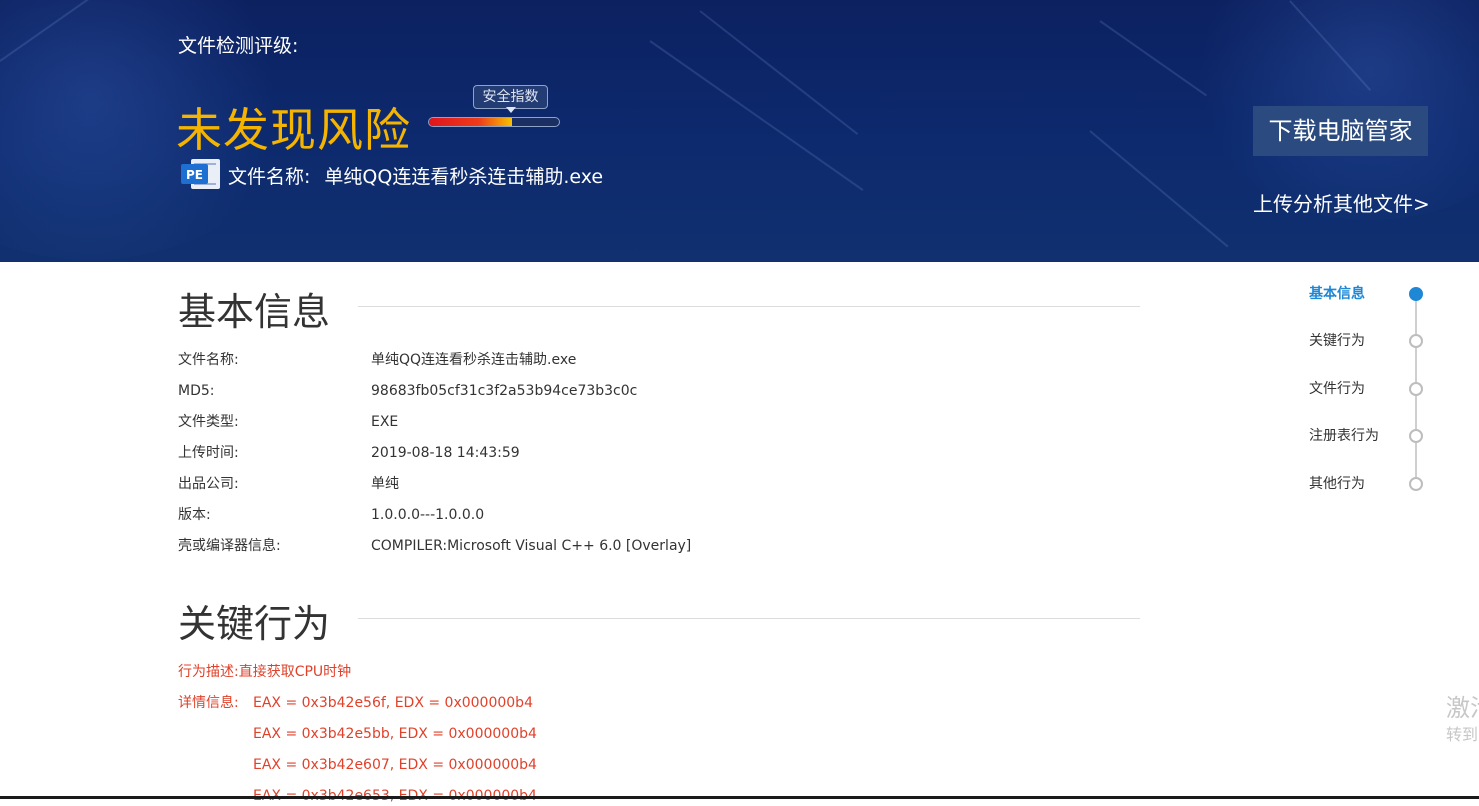  Describe the element at coordinates (504, 391) in the screenshot. I see `info-value: 98683fb05cf31c3f2a53b94ce73b3c0c` at that location.